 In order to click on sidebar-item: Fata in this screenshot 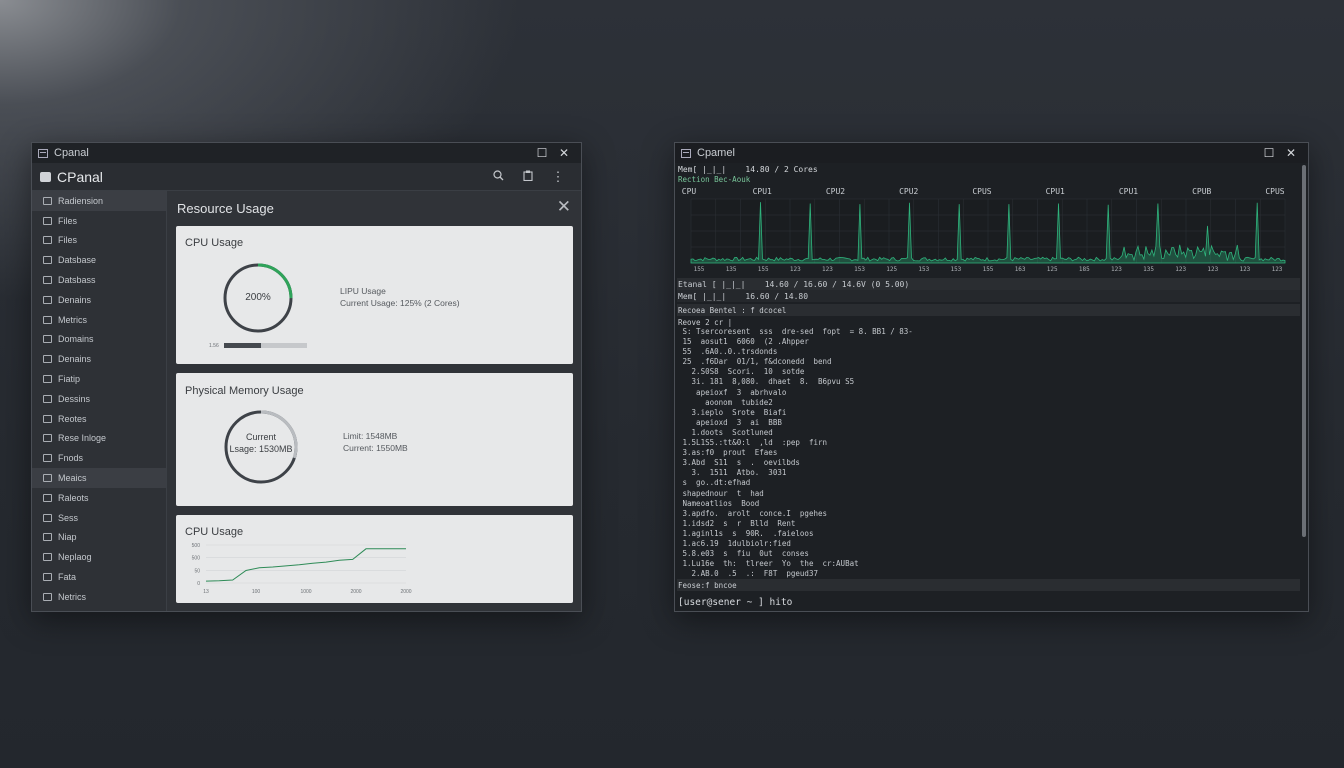, I will do `click(99, 577)`.